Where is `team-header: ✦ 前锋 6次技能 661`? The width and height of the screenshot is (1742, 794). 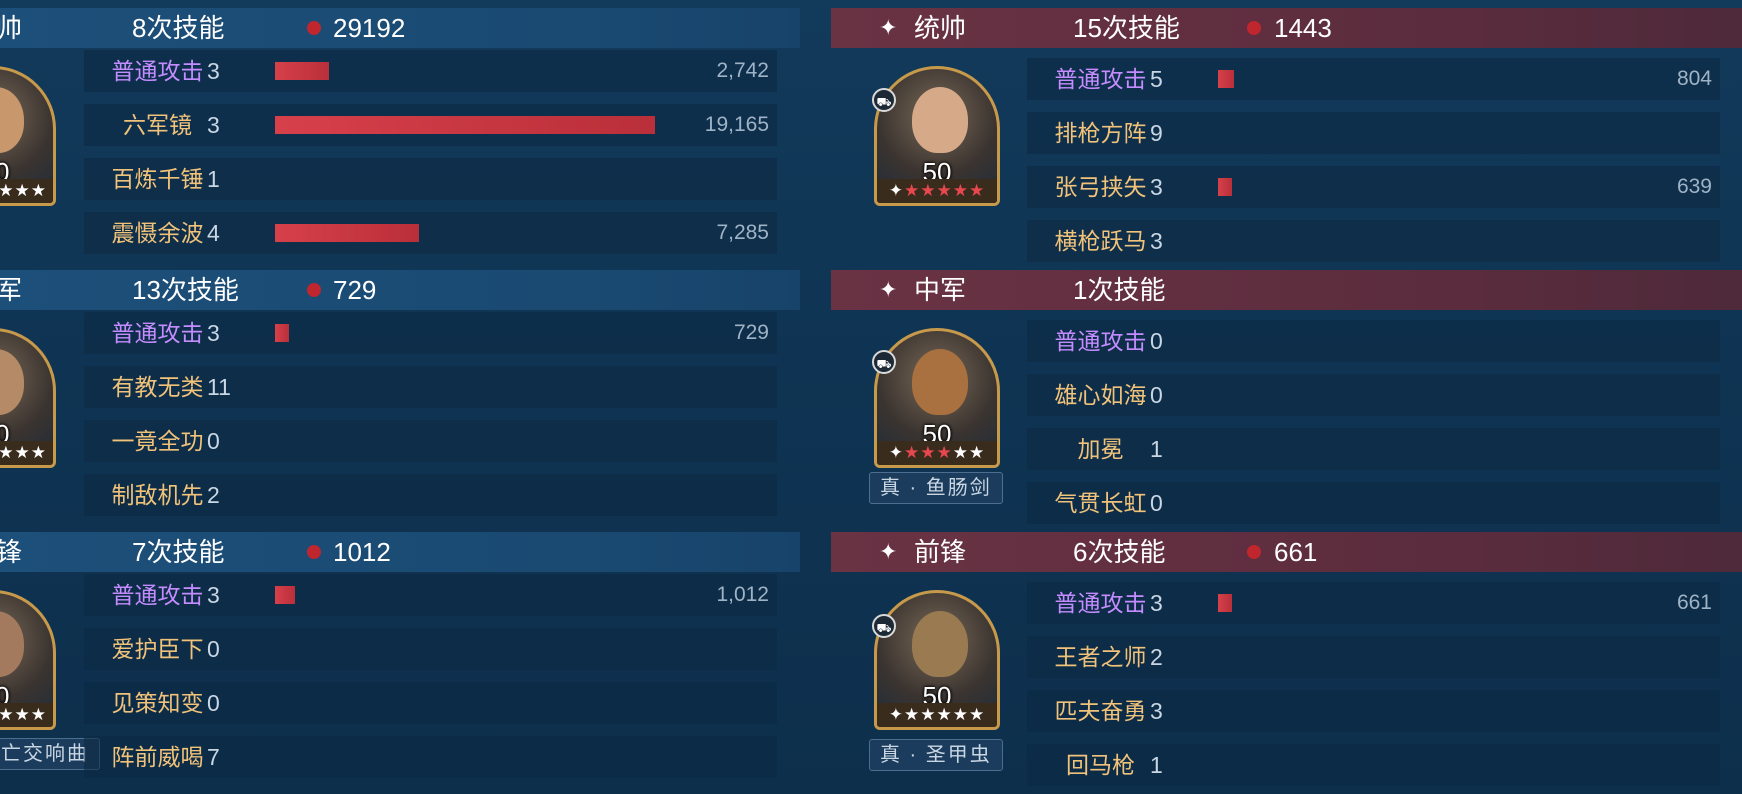
team-header: ✦ 前锋 6次技能 661 is located at coordinates (1286, 552).